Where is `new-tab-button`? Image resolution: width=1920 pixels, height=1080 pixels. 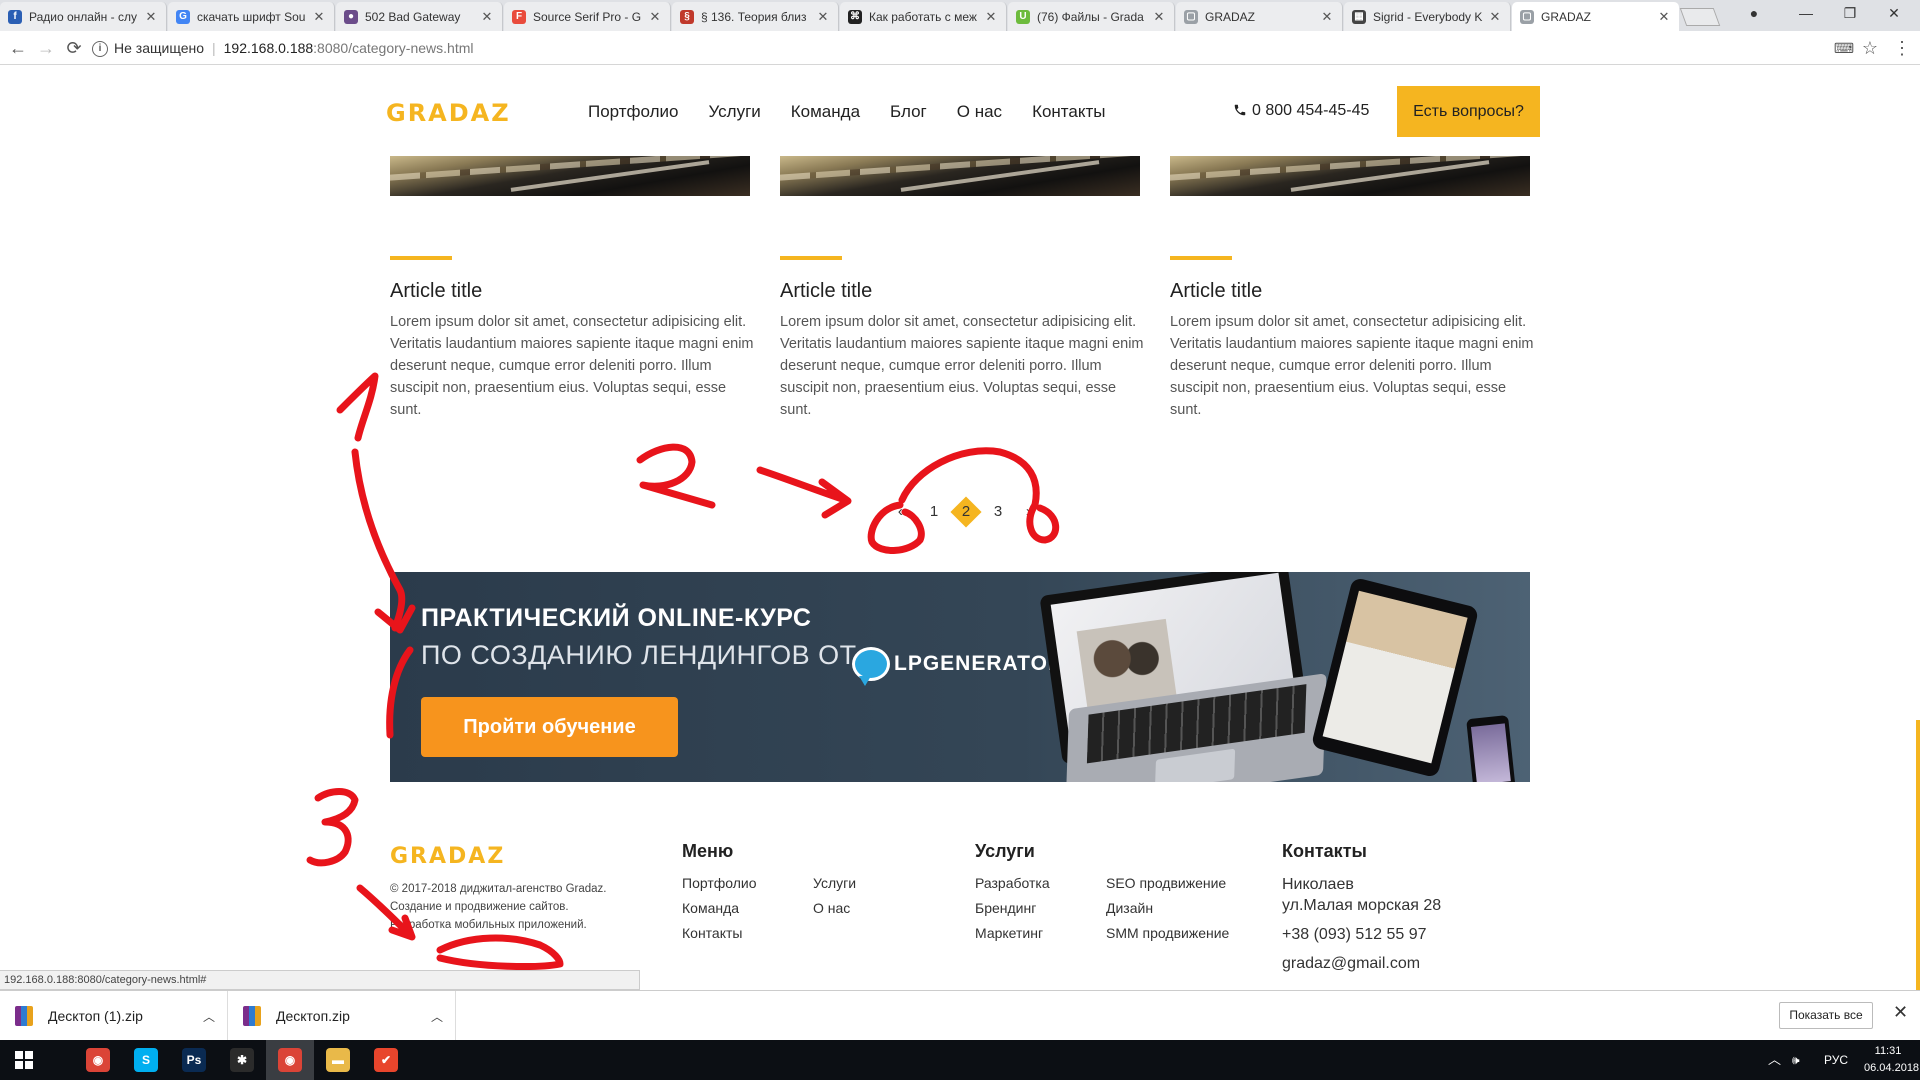
new-tab-button is located at coordinates (1700, 17).